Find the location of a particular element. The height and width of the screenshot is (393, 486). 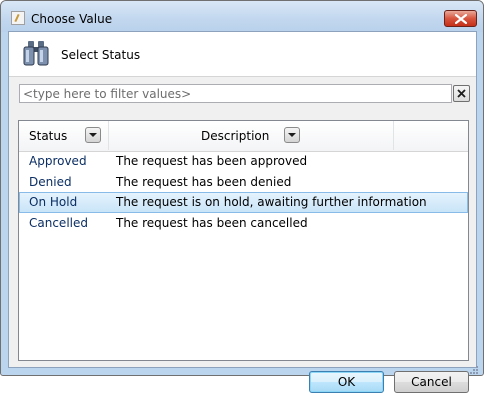

status-filter-dropdown-icon is located at coordinates (93, 135).